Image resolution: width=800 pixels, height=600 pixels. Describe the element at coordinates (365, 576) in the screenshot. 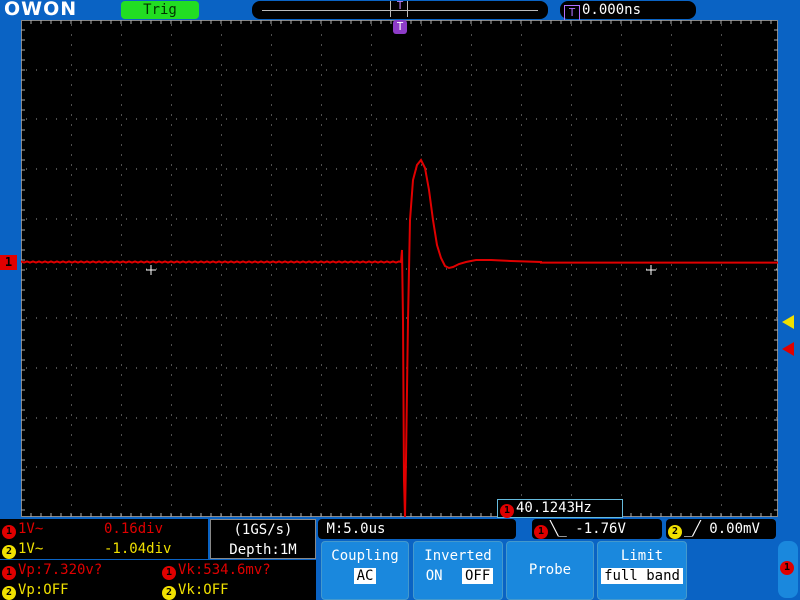

I see `coupling-value: AC` at that location.